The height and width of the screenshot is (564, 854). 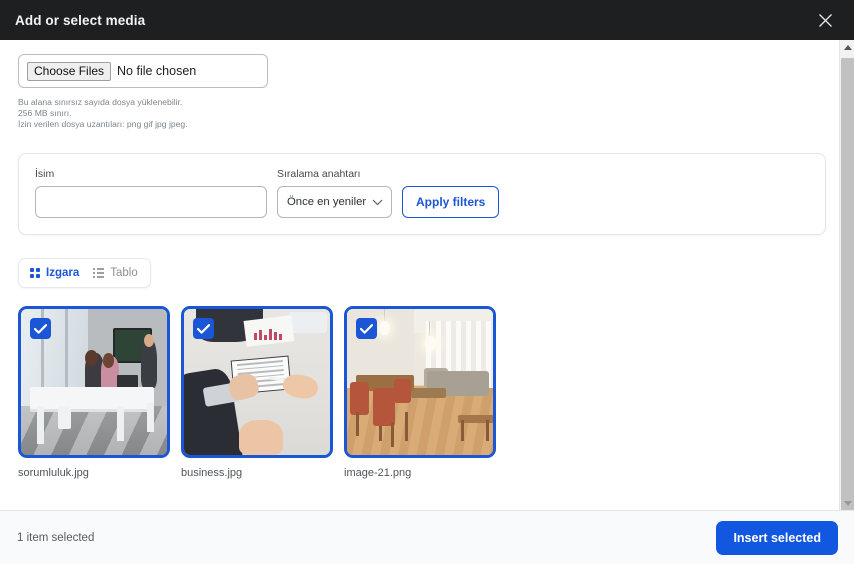 What do you see at coordinates (212, 473) in the screenshot?
I see `media-filename: business.jpg` at bounding box center [212, 473].